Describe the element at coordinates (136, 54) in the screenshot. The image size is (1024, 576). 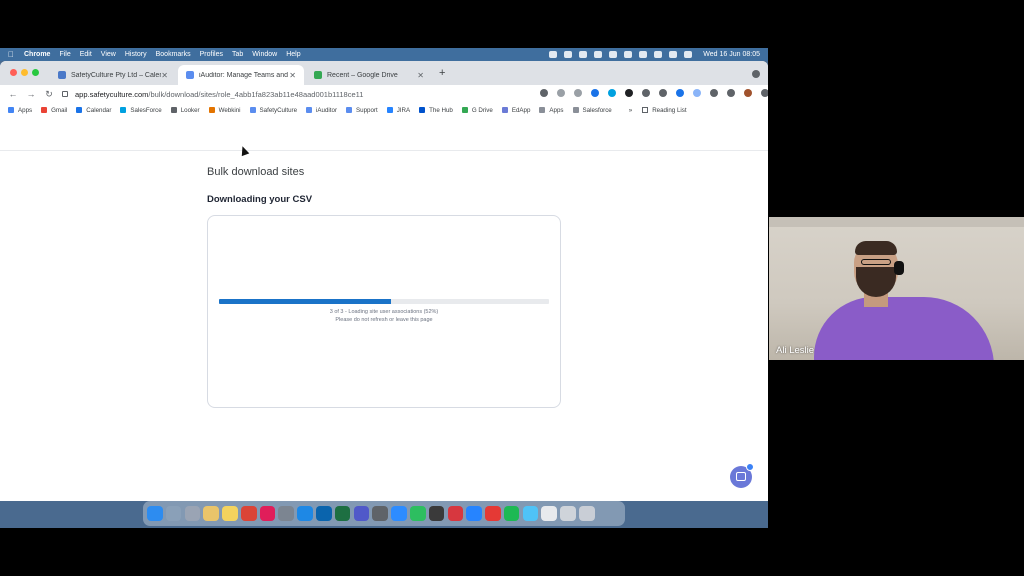
I see `menu-history: History` at that location.